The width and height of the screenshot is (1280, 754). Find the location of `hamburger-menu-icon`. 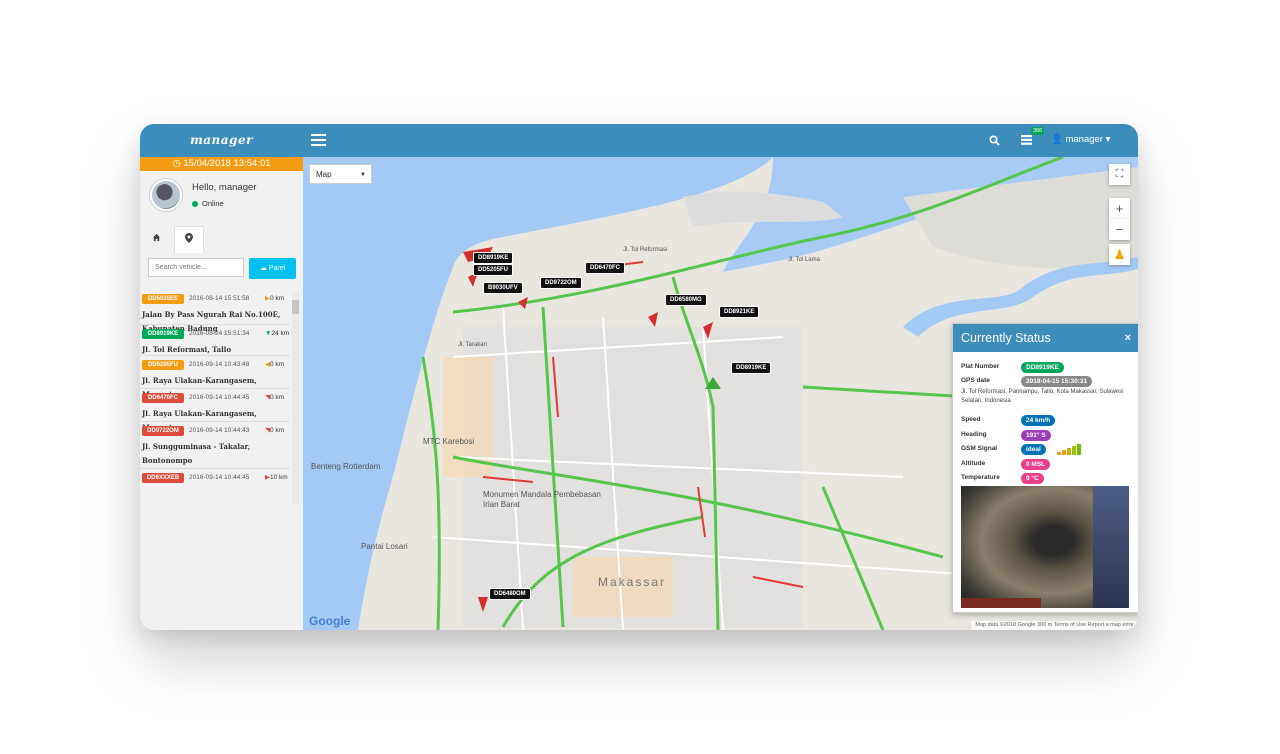

hamburger-menu-icon is located at coordinates (318, 140).